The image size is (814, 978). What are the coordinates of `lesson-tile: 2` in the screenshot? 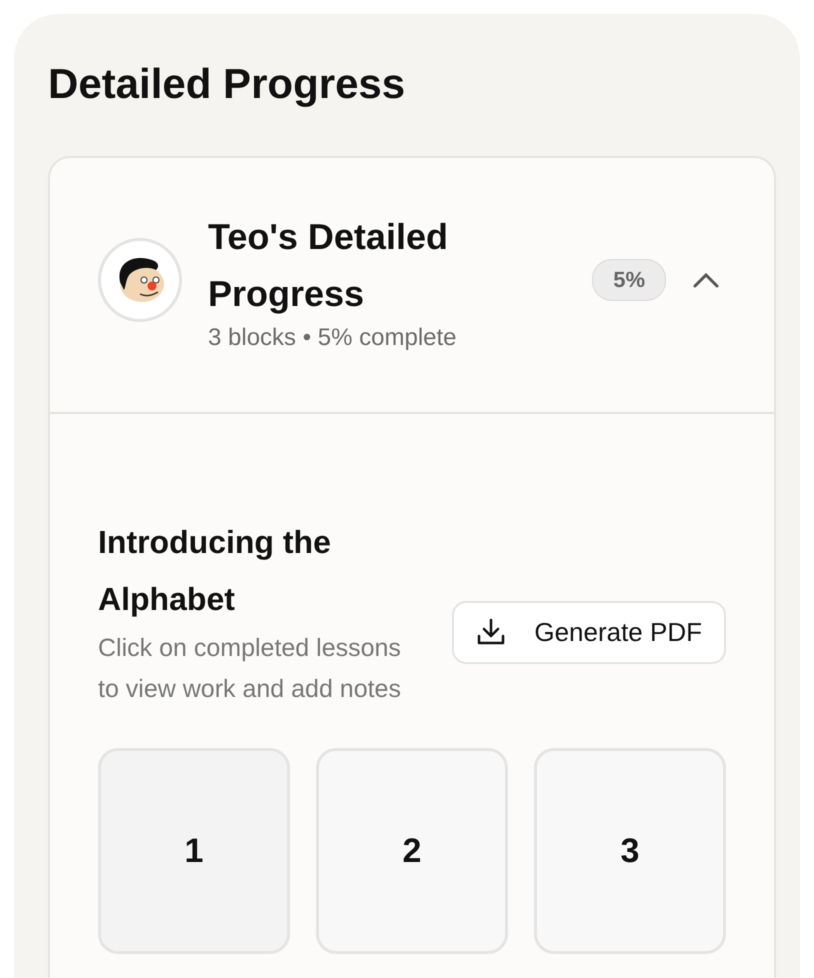 It's located at (412, 851).